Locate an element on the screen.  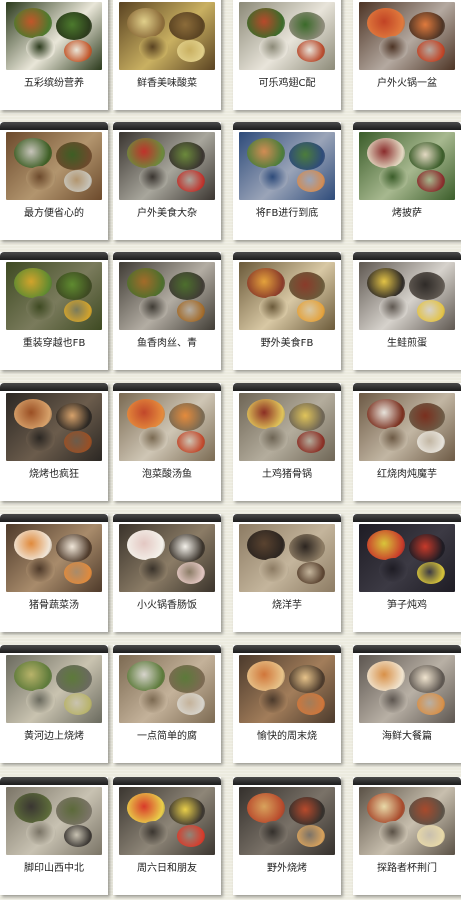
photo-caption: 泡菜酸汤鱼 is located at coordinates (167, 475).